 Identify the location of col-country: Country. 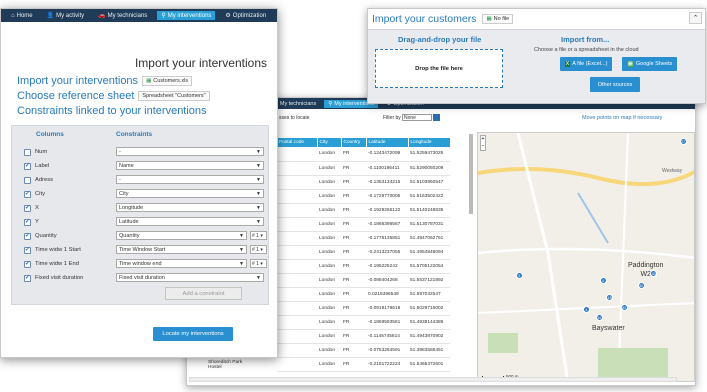
(354, 142).